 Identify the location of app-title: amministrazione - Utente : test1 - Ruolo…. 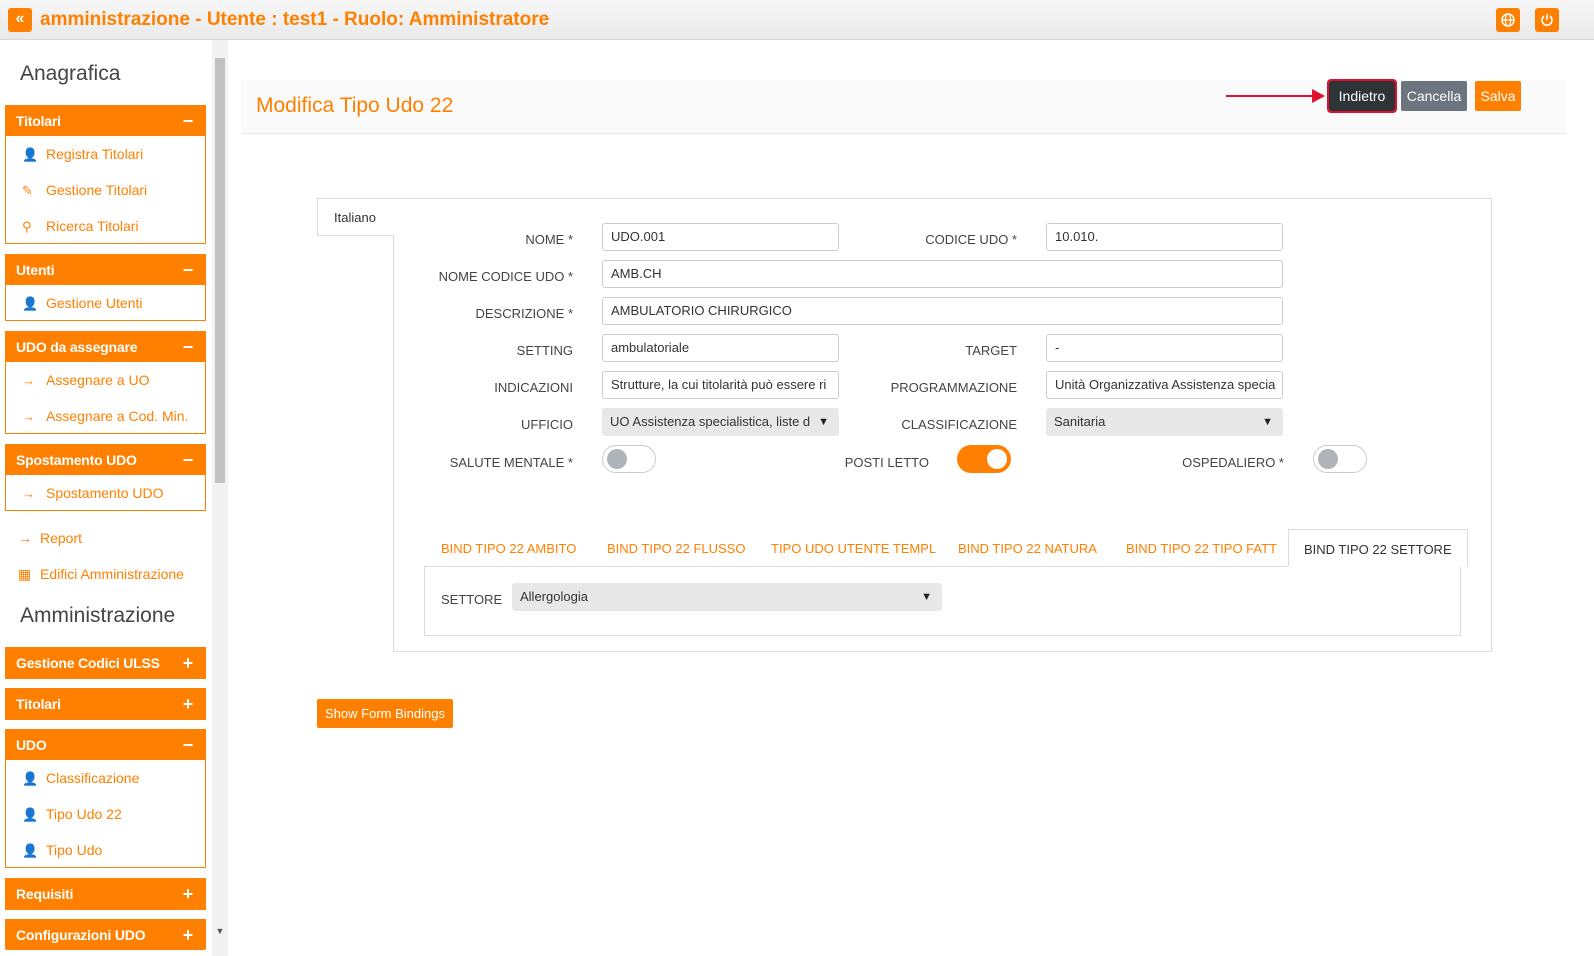
(295, 19).